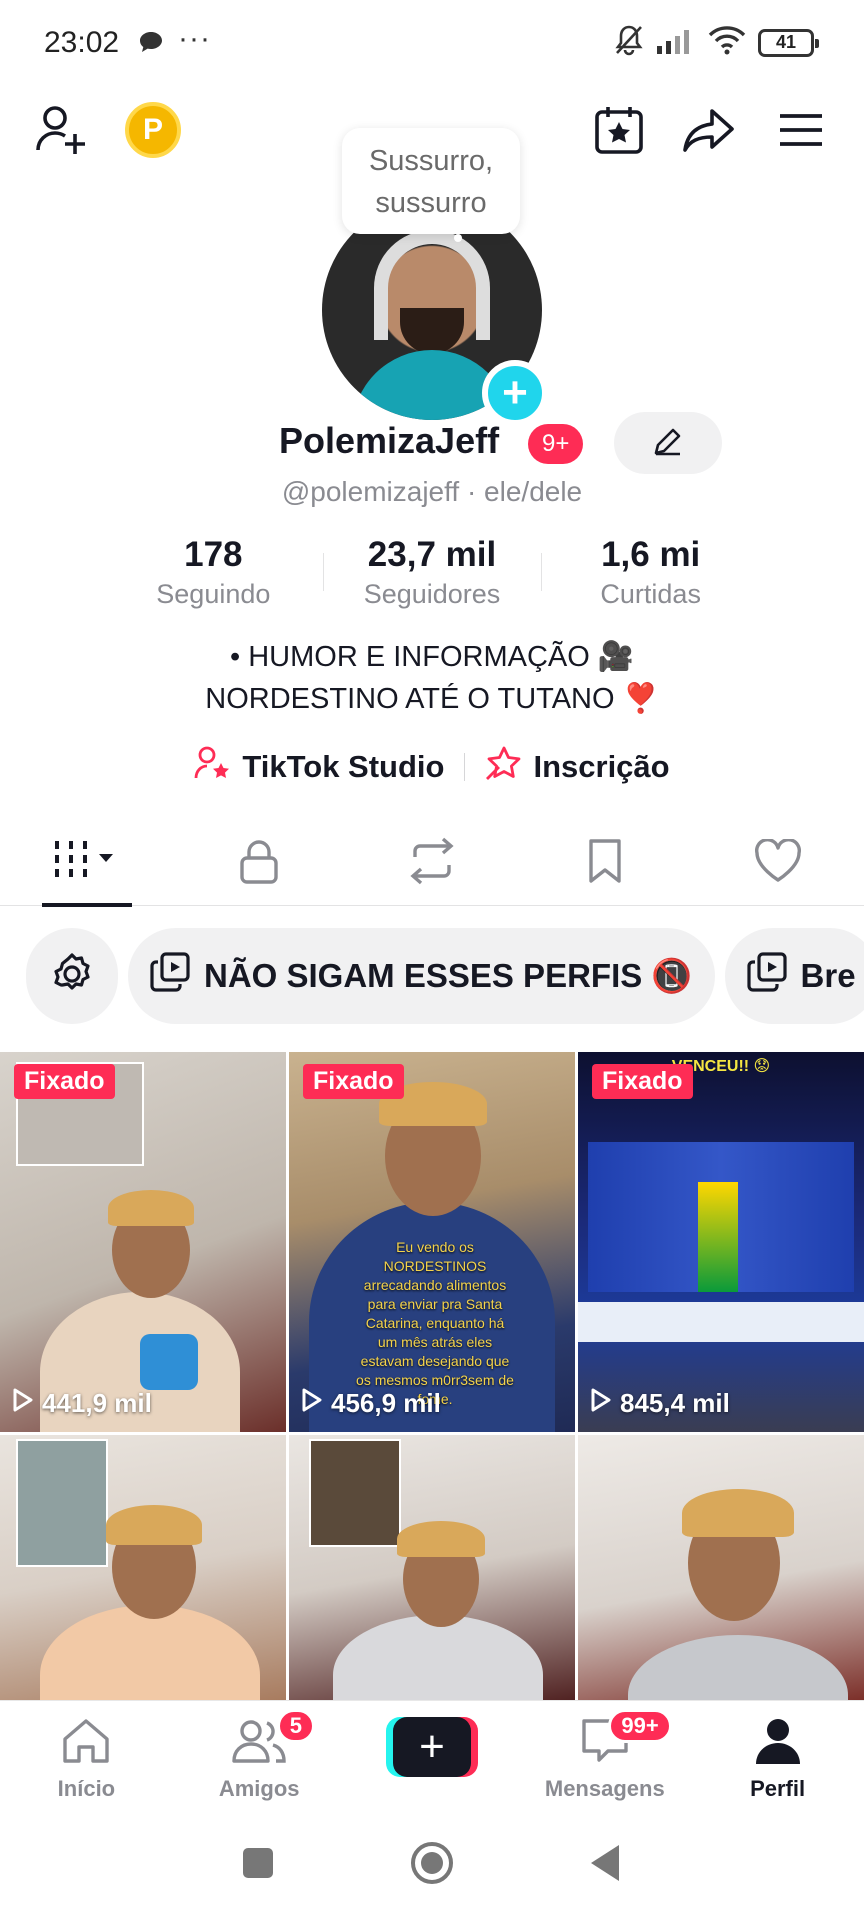 This screenshot has width=864, height=1920. I want to click on name-row: PolemizaJeff 9+, so click(432, 444).